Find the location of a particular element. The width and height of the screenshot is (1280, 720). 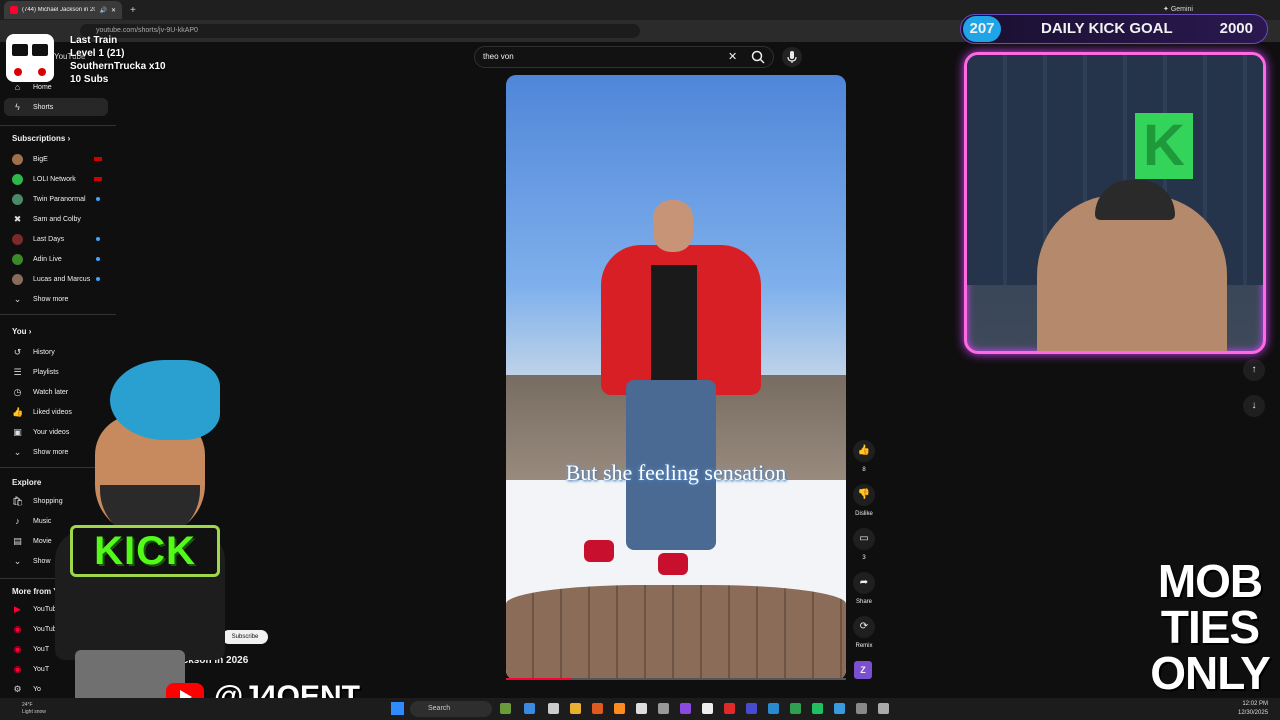

stone-platform is located at coordinates (676, 632).